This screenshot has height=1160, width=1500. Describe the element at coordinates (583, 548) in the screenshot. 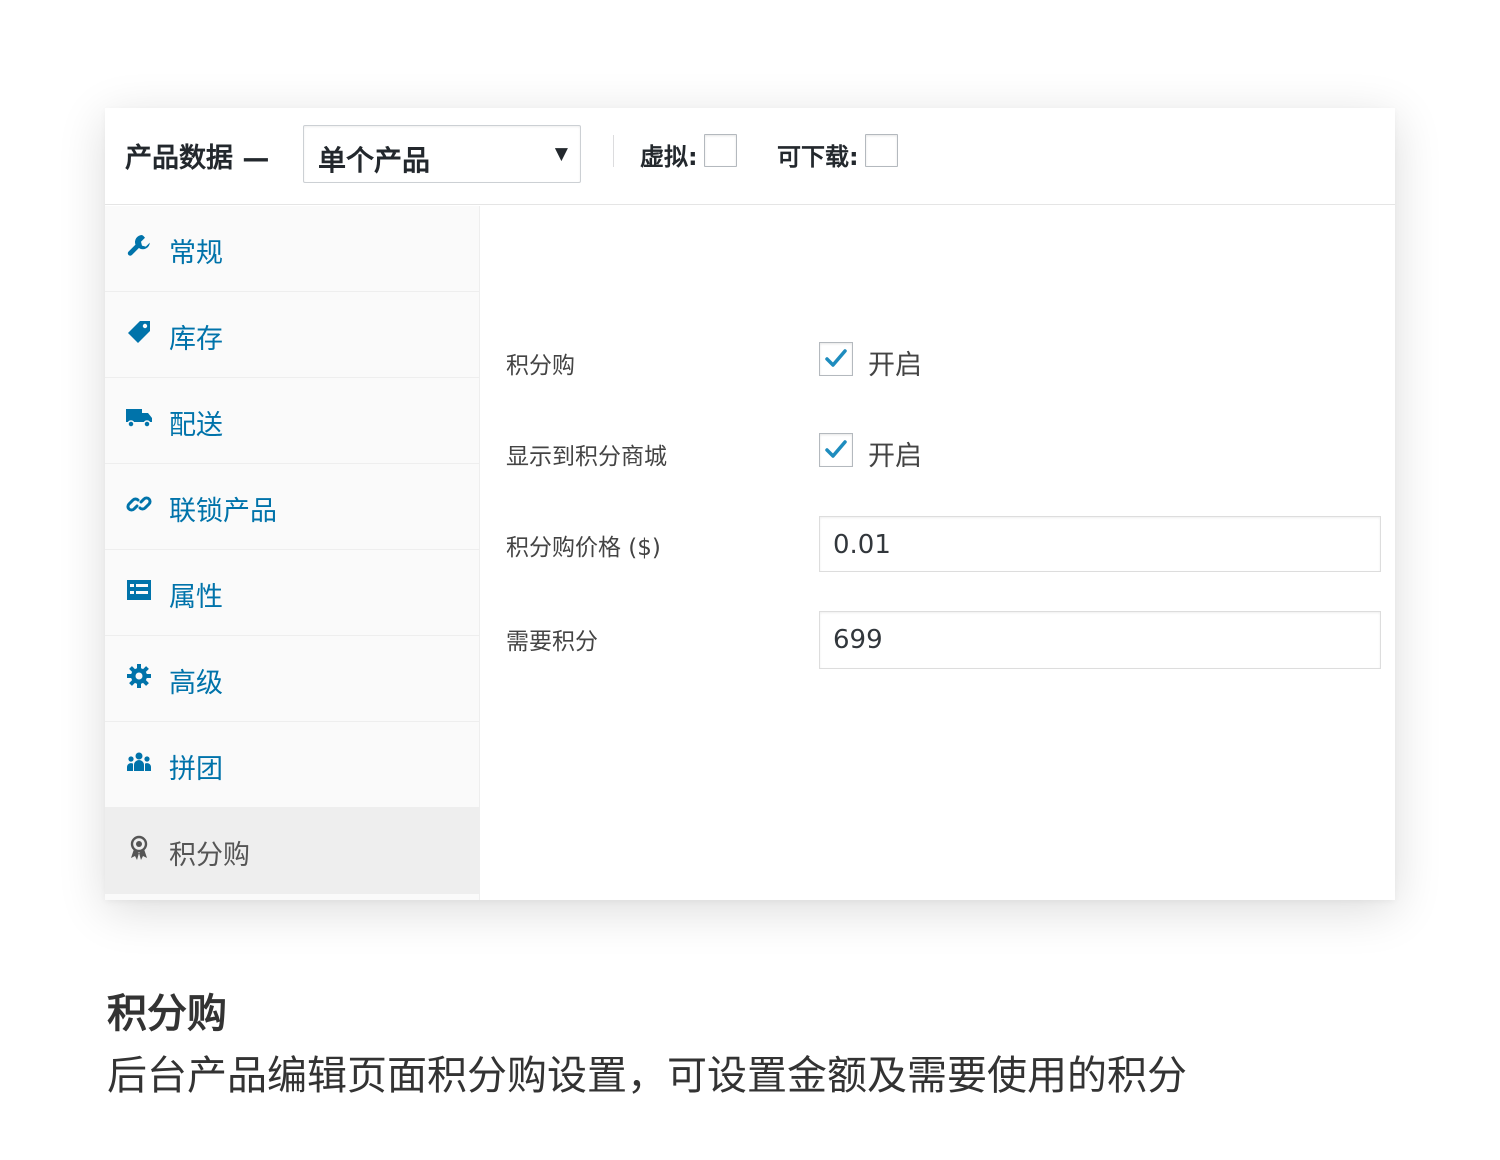

I see `points-price-label: 积分购价格 ($)` at that location.